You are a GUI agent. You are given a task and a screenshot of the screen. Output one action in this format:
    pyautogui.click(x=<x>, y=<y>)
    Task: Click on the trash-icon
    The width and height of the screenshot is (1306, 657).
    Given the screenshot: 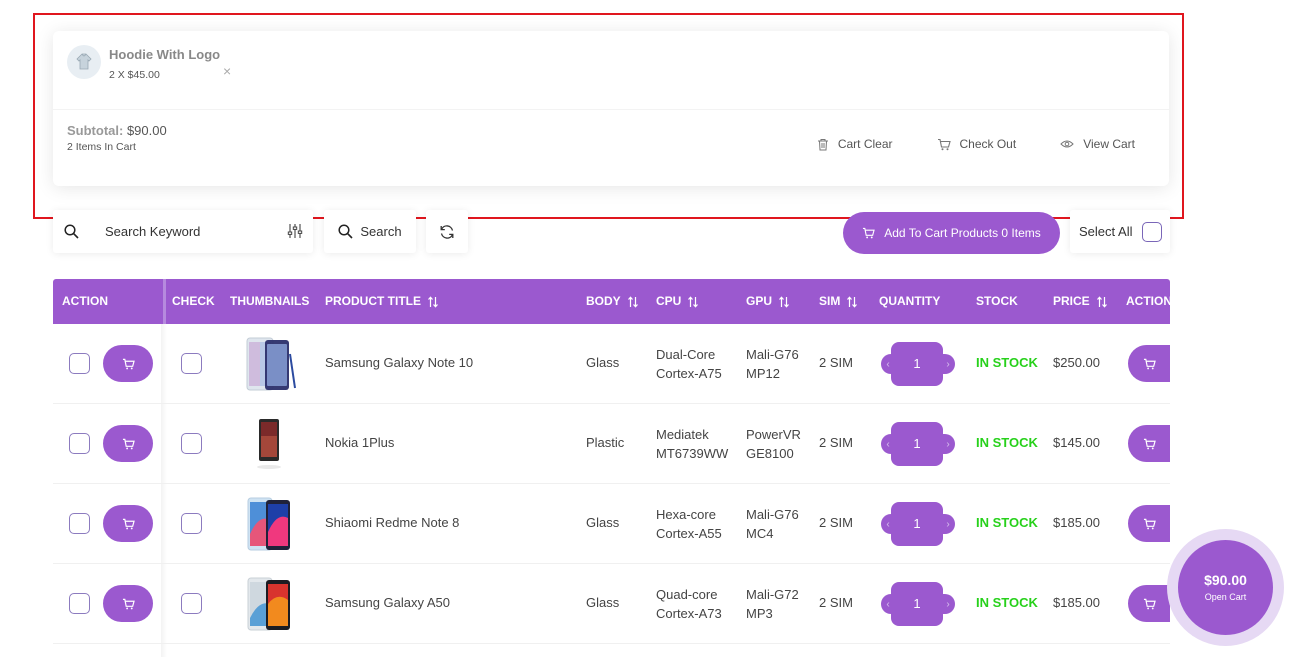 What is the action you would take?
    pyautogui.click(x=822, y=144)
    